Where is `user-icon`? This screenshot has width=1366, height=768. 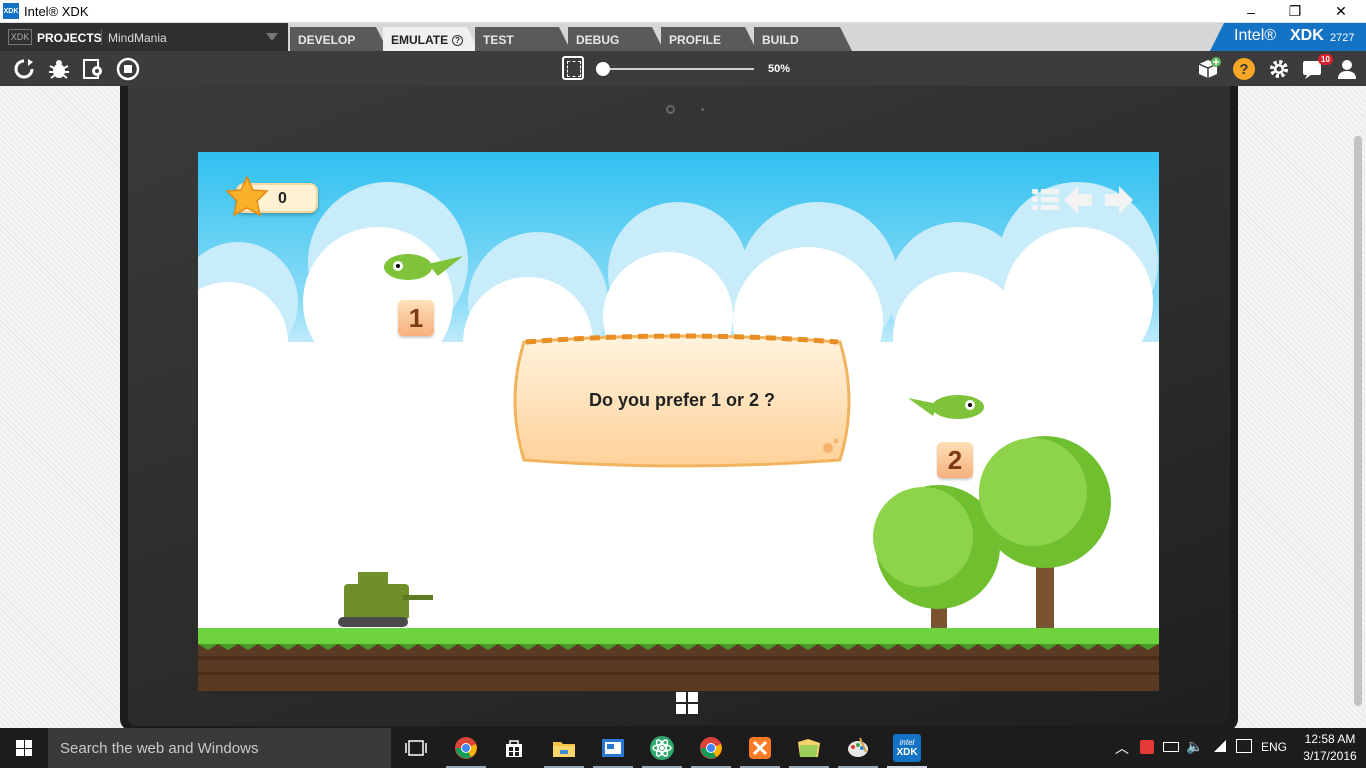 user-icon is located at coordinates (1347, 69).